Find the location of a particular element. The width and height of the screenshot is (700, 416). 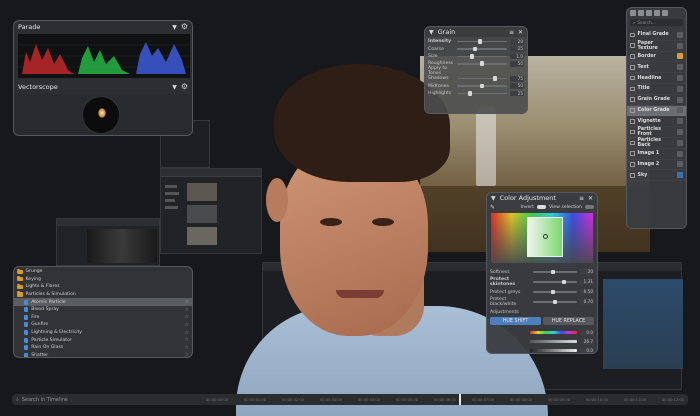

effect-icon is located at coordinates (657, 13).